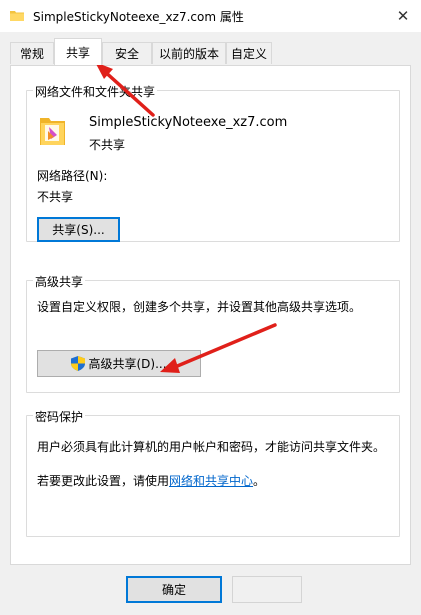 This screenshot has height=615, width=421. What do you see at coordinates (259, 481) in the screenshot?
I see `change-setting-suffix: 。` at bounding box center [259, 481].